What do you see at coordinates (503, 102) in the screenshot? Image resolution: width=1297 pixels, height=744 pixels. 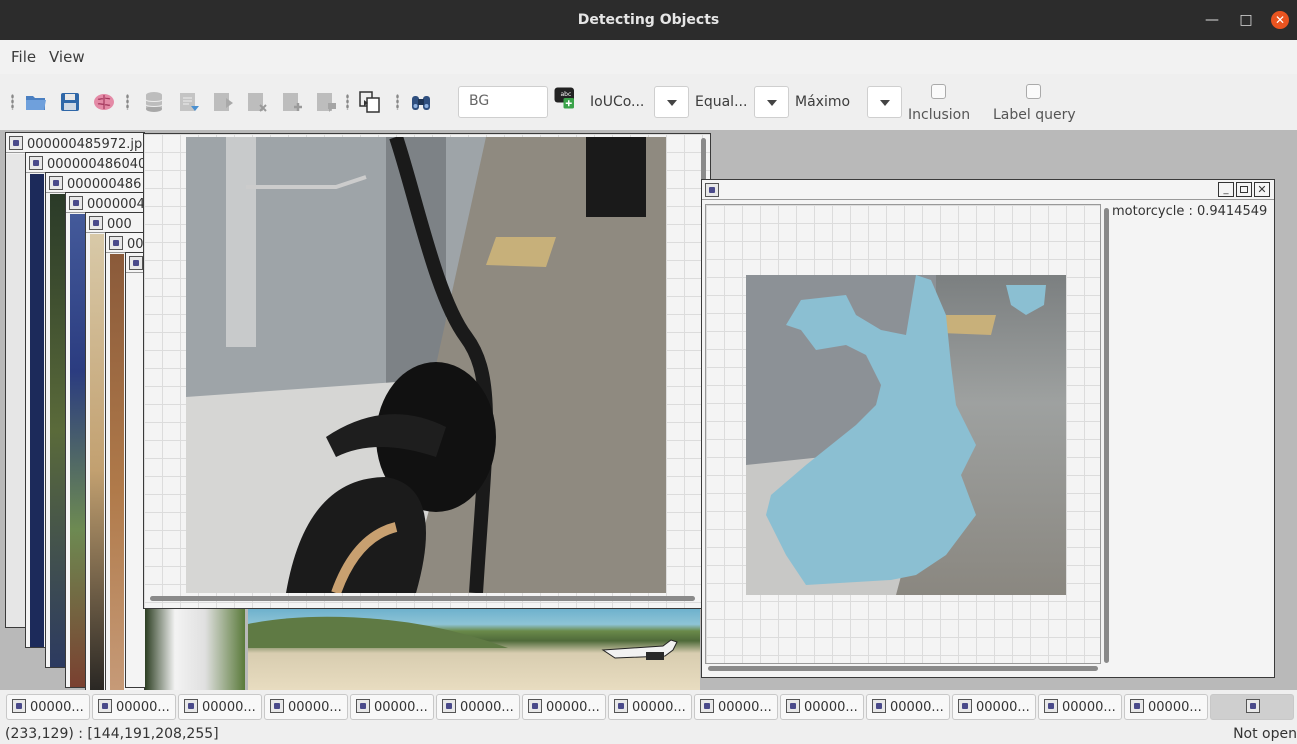 I see `bg-field: BG` at bounding box center [503, 102].